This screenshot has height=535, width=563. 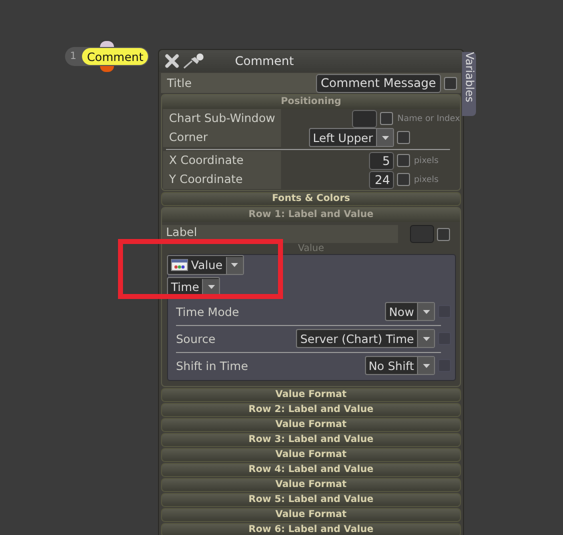 What do you see at coordinates (311, 500) in the screenshot?
I see `section-header: Row 5: Label and Value` at bounding box center [311, 500].